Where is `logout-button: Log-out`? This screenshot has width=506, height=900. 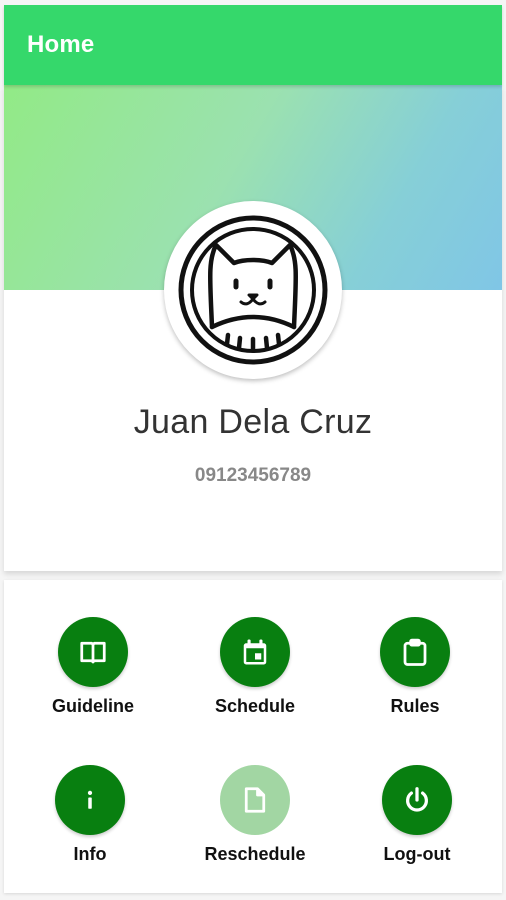 logout-button: Log-out is located at coordinates (417, 820).